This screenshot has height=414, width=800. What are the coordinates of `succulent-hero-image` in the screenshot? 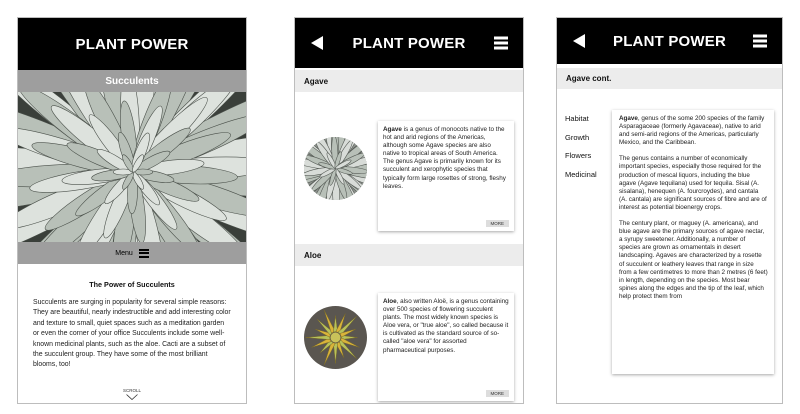 It's located at (132, 167).